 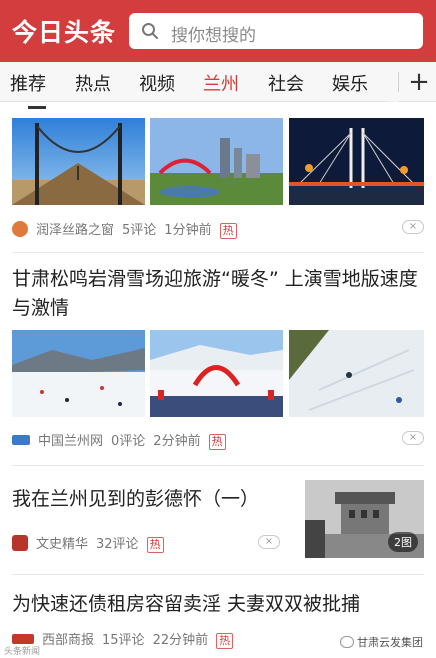 I want to click on article-title: 我在兰州见到的彭德怀（一）, so click(x=152, y=499).